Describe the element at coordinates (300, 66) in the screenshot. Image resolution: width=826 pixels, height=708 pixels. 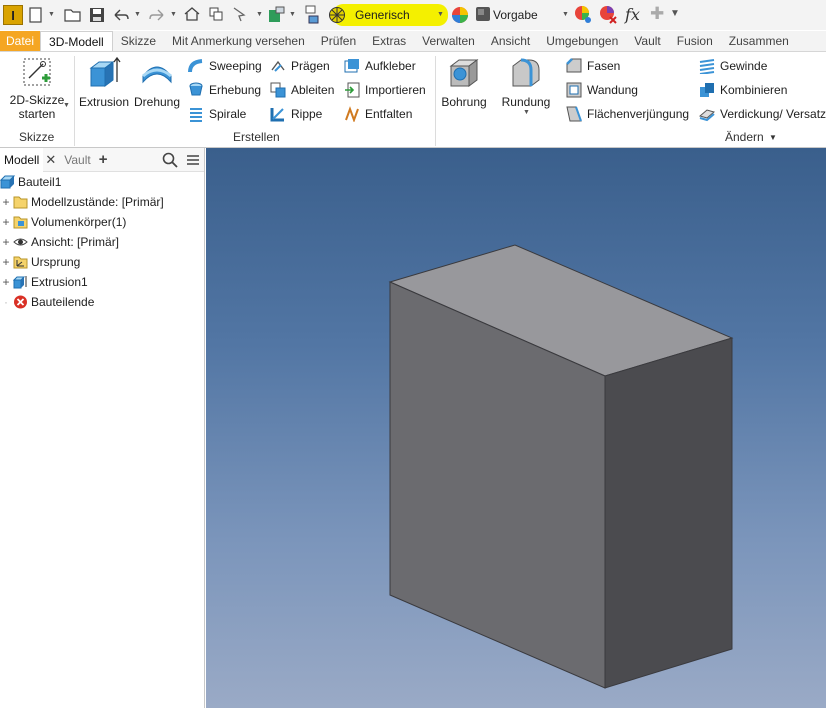
I see `praegen-button: Prägen` at that location.